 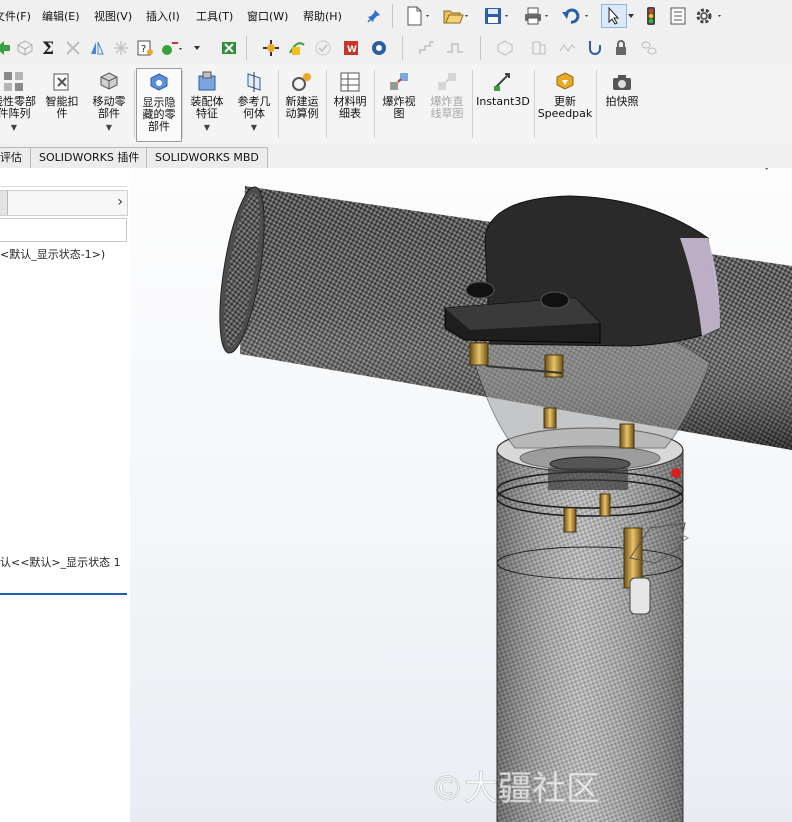 What do you see at coordinates (651, 16) in the screenshot?
I see `rebuild-traffic-light-icon` at bounding box center [651, 16].